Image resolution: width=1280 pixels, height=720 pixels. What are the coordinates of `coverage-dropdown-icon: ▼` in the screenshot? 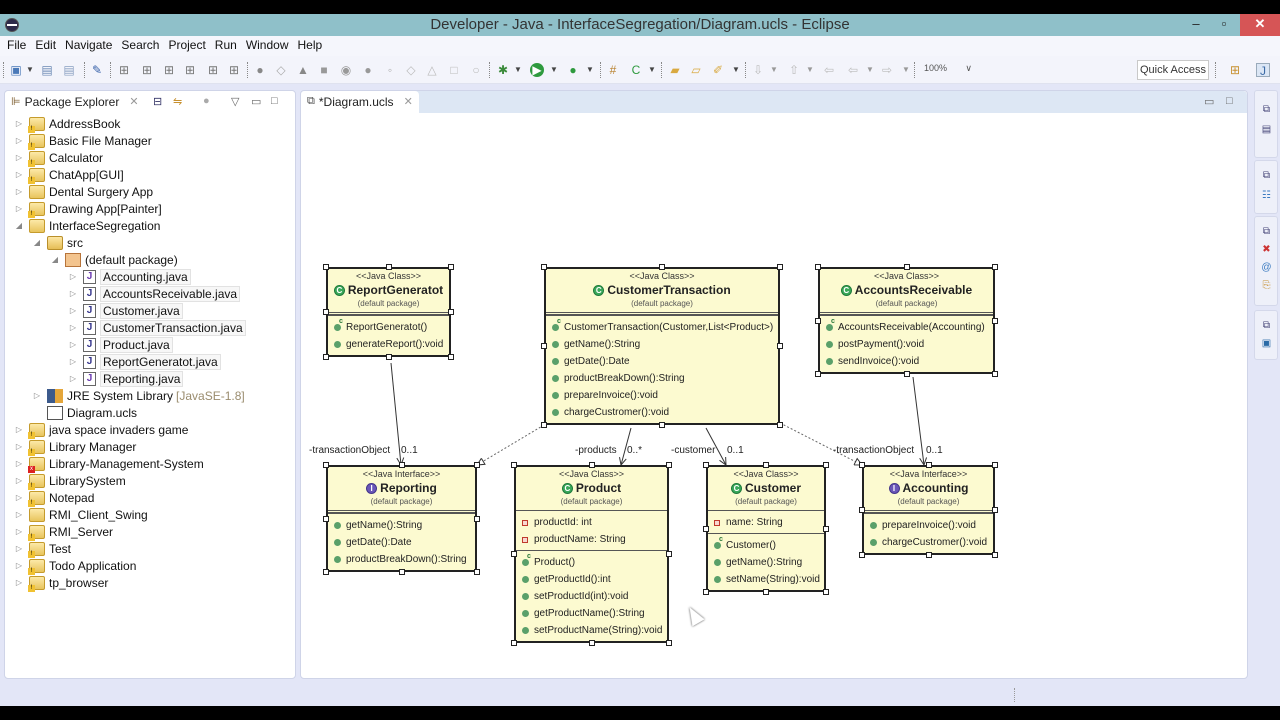 It's located at (590, 69).